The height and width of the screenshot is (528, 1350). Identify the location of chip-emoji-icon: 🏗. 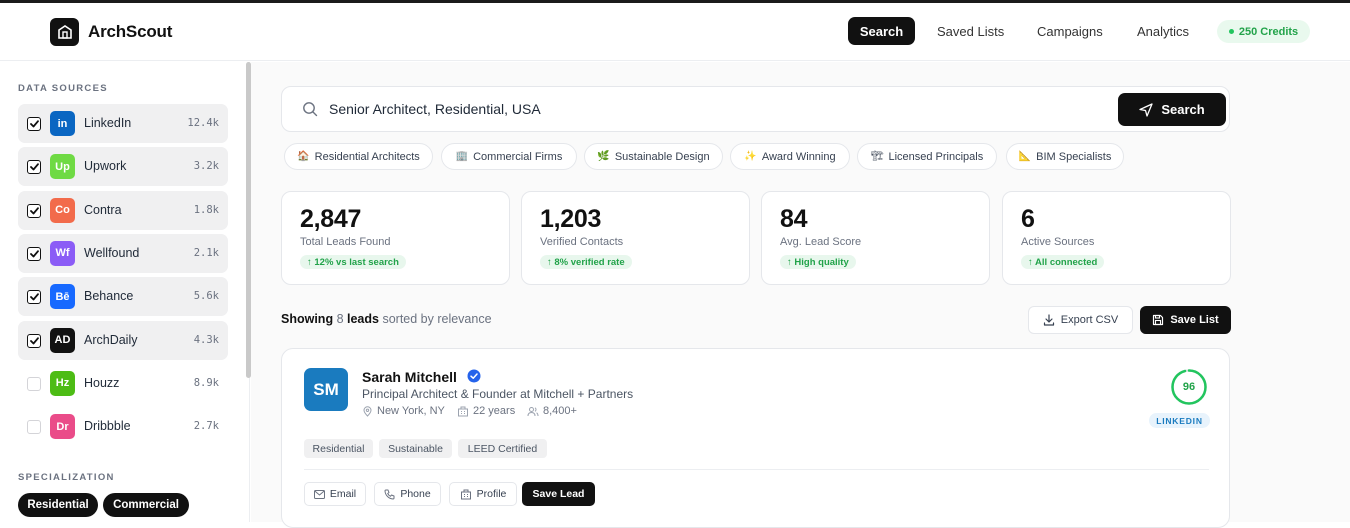
(877, 156).